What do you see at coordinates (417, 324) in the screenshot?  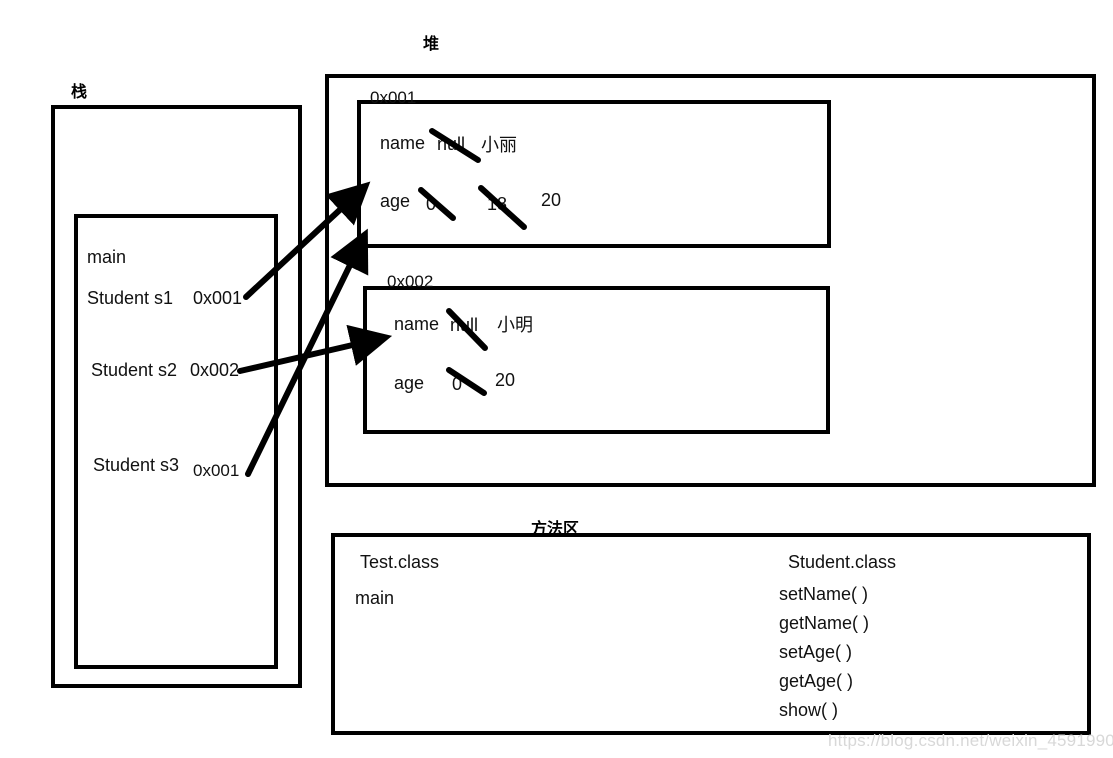 I see `heap-object-1-field-0-name: name` at bounding box center [417, 324].